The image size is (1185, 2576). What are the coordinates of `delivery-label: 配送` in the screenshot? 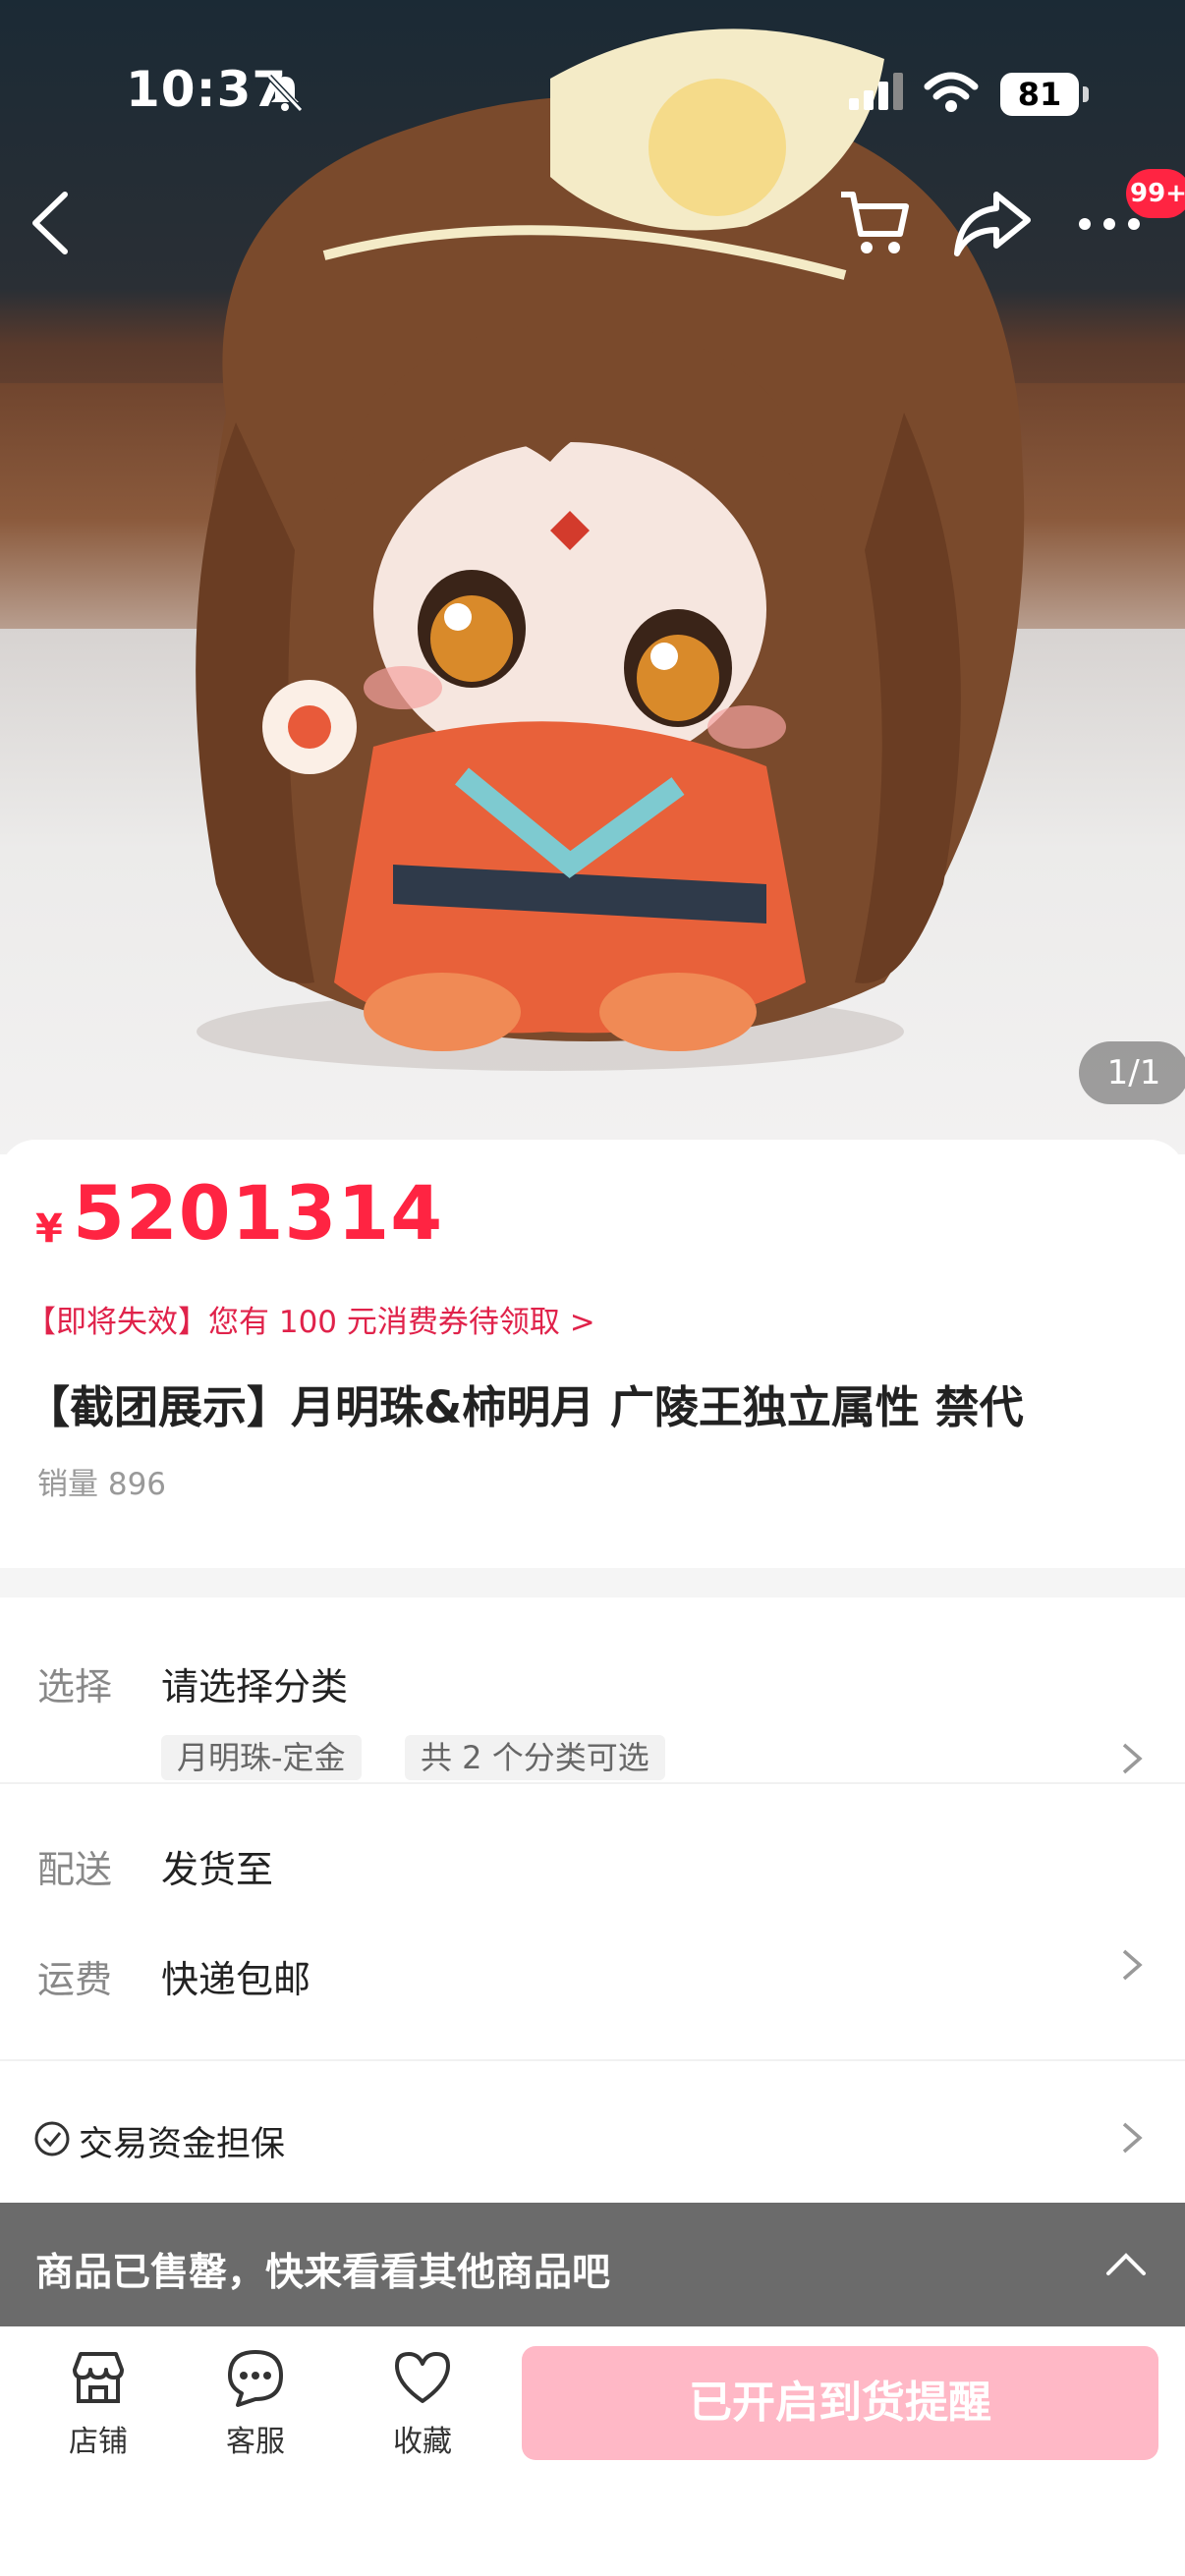 It's located at (75, 1869).